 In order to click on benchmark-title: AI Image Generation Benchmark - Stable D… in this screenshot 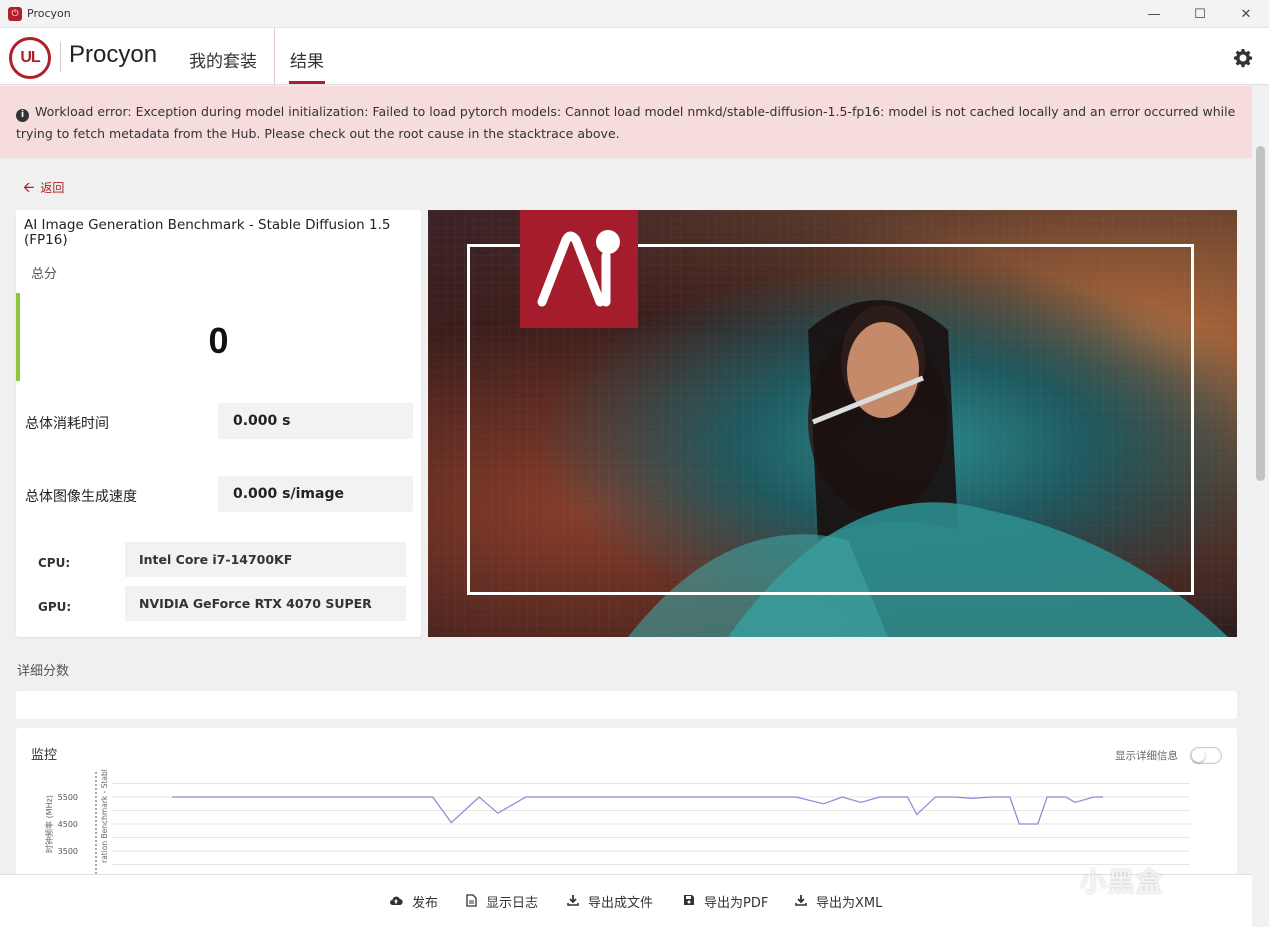, I will do `click(207, 232)`.